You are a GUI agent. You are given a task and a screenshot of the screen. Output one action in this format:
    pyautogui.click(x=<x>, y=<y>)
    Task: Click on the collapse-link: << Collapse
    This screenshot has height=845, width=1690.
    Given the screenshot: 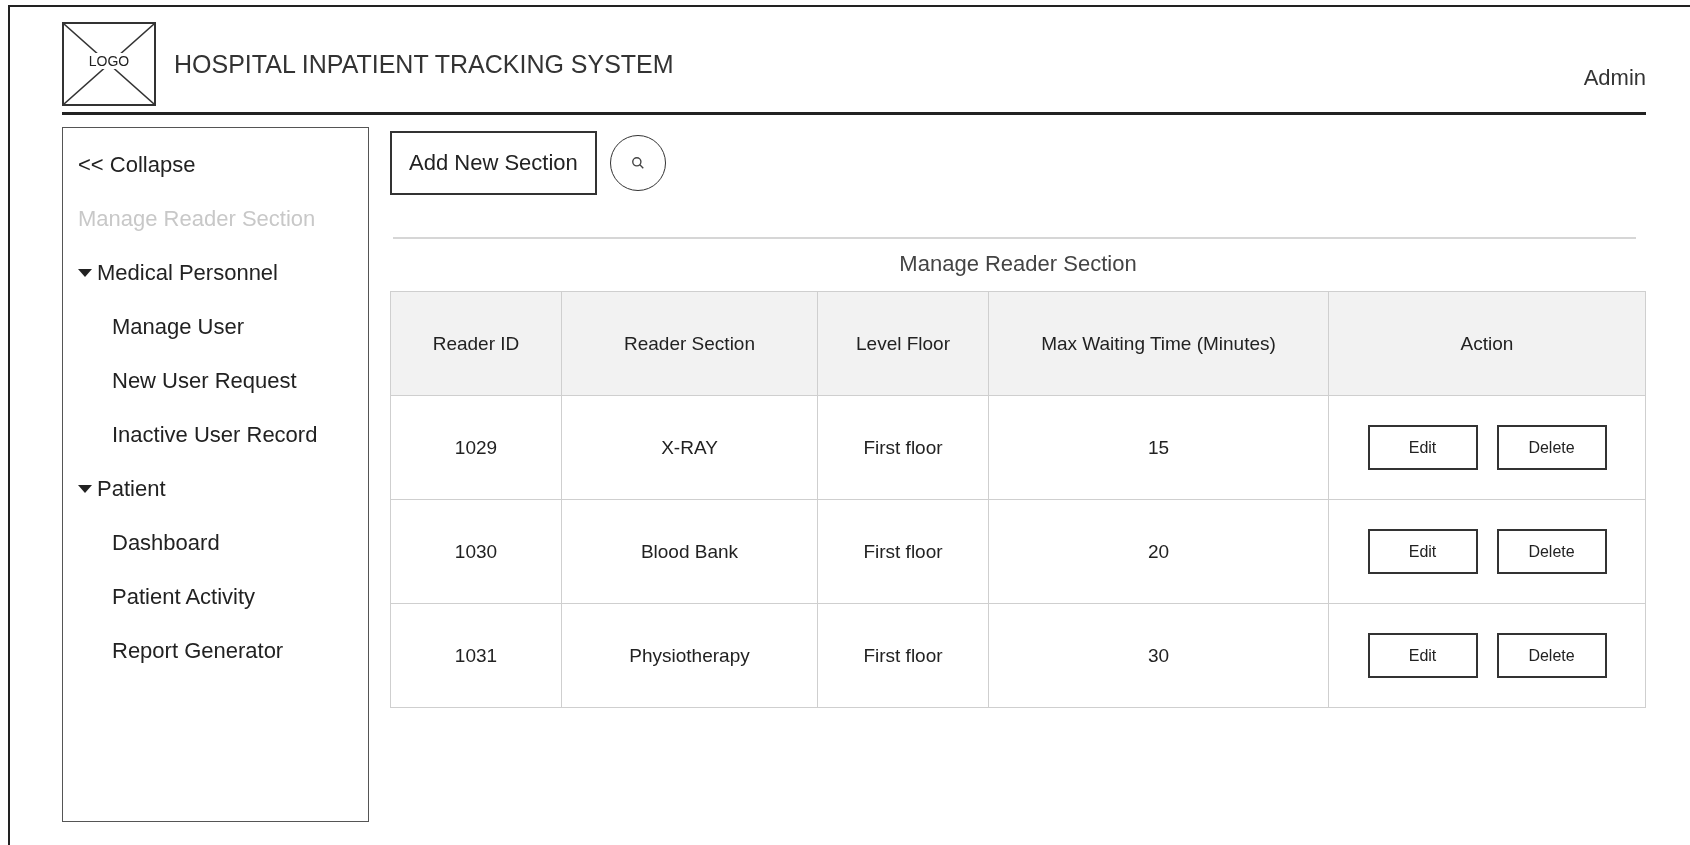 What is the action you would take?
    pyautogui.click(x=137, y=165)
    